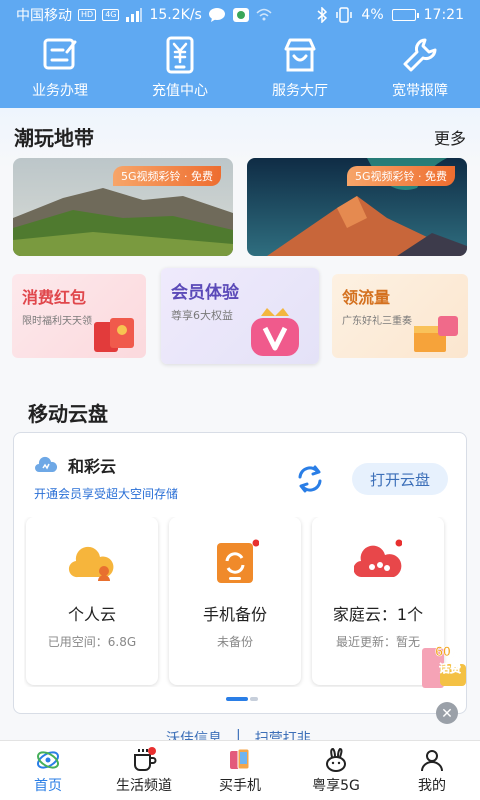 The image size is (480, 800). I want to click on promo-row: 消费红包 限时福利天天领 会员体验 尊享6大权益 领流量 广东好礼三重奏, so click(240, 316).